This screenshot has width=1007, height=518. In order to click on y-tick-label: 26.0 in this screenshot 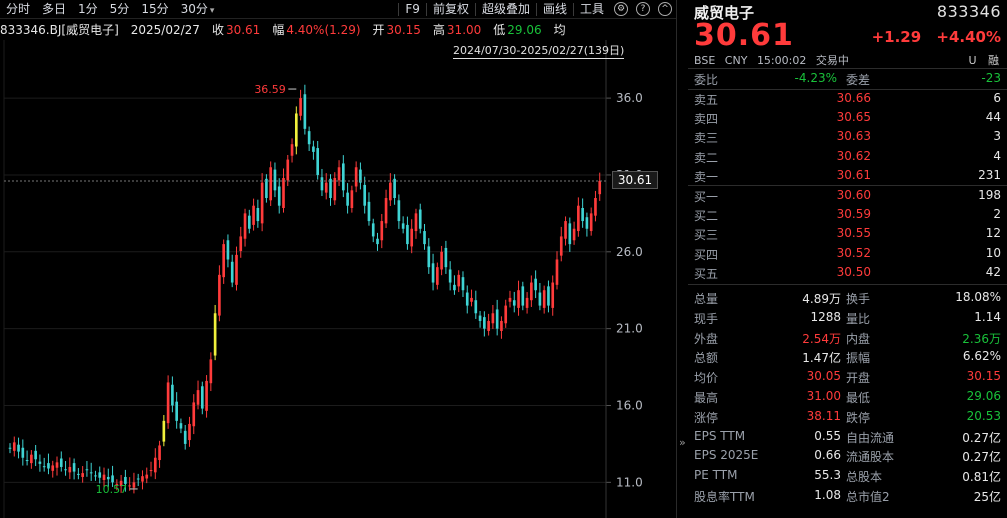, I will do `click(629, 252)`.